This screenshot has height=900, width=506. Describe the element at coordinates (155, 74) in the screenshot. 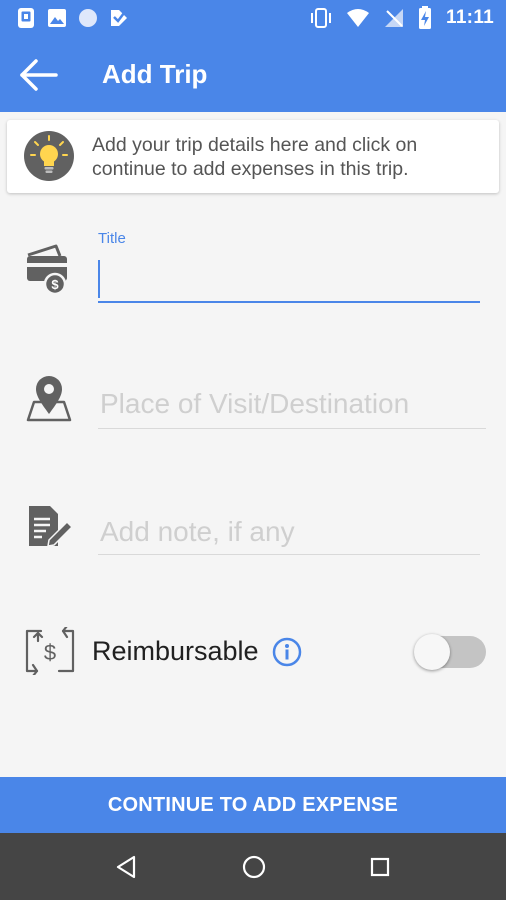

I see `page-title: Add Trip` at that location.